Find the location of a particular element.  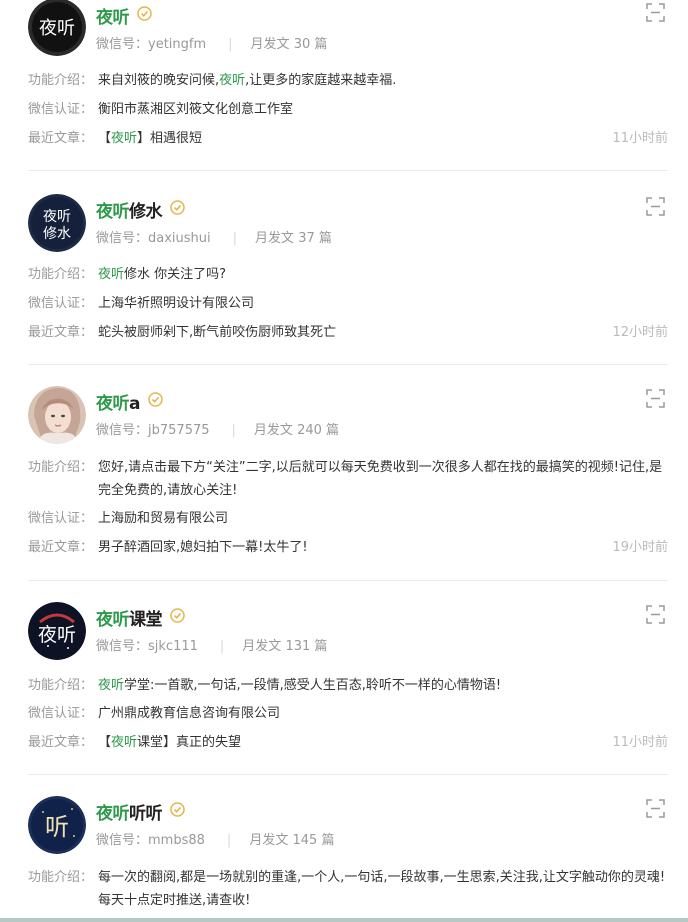

bottom-bar is located at coordinates (344, 920).